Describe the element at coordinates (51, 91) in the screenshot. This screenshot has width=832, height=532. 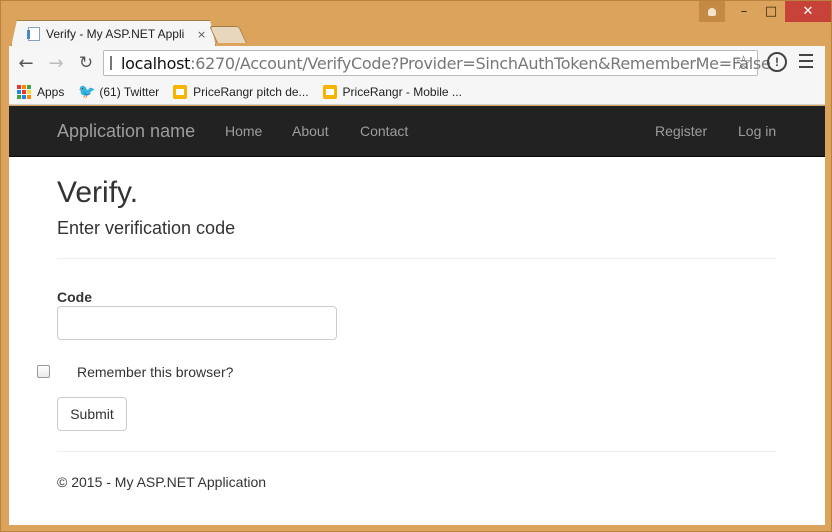
I see `bookmark-label: Apps` at that location.